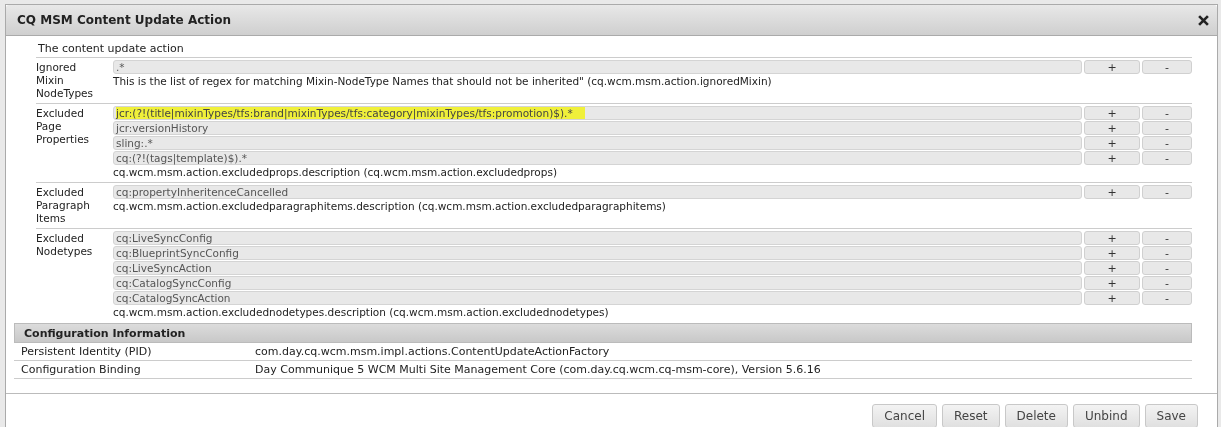 Image resolution: width=1221 pixels, height=427 pixels. I want to click on info-value: Day Communique 5 WCM Multi Site Management Core (com.day.cq.wcm.cq-msm-core), Version 5.6.16, so click(538, 369).